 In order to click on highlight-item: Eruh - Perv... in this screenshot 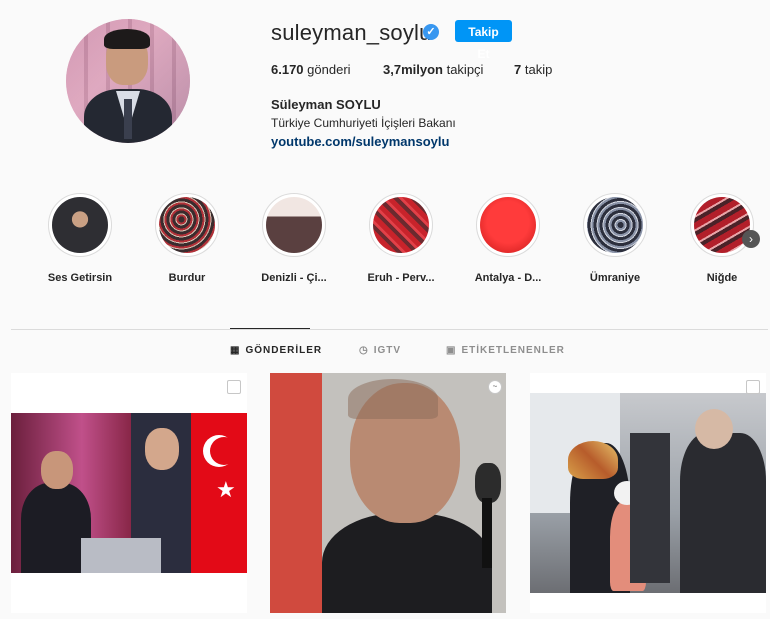, I will do `click(401, 238)`.